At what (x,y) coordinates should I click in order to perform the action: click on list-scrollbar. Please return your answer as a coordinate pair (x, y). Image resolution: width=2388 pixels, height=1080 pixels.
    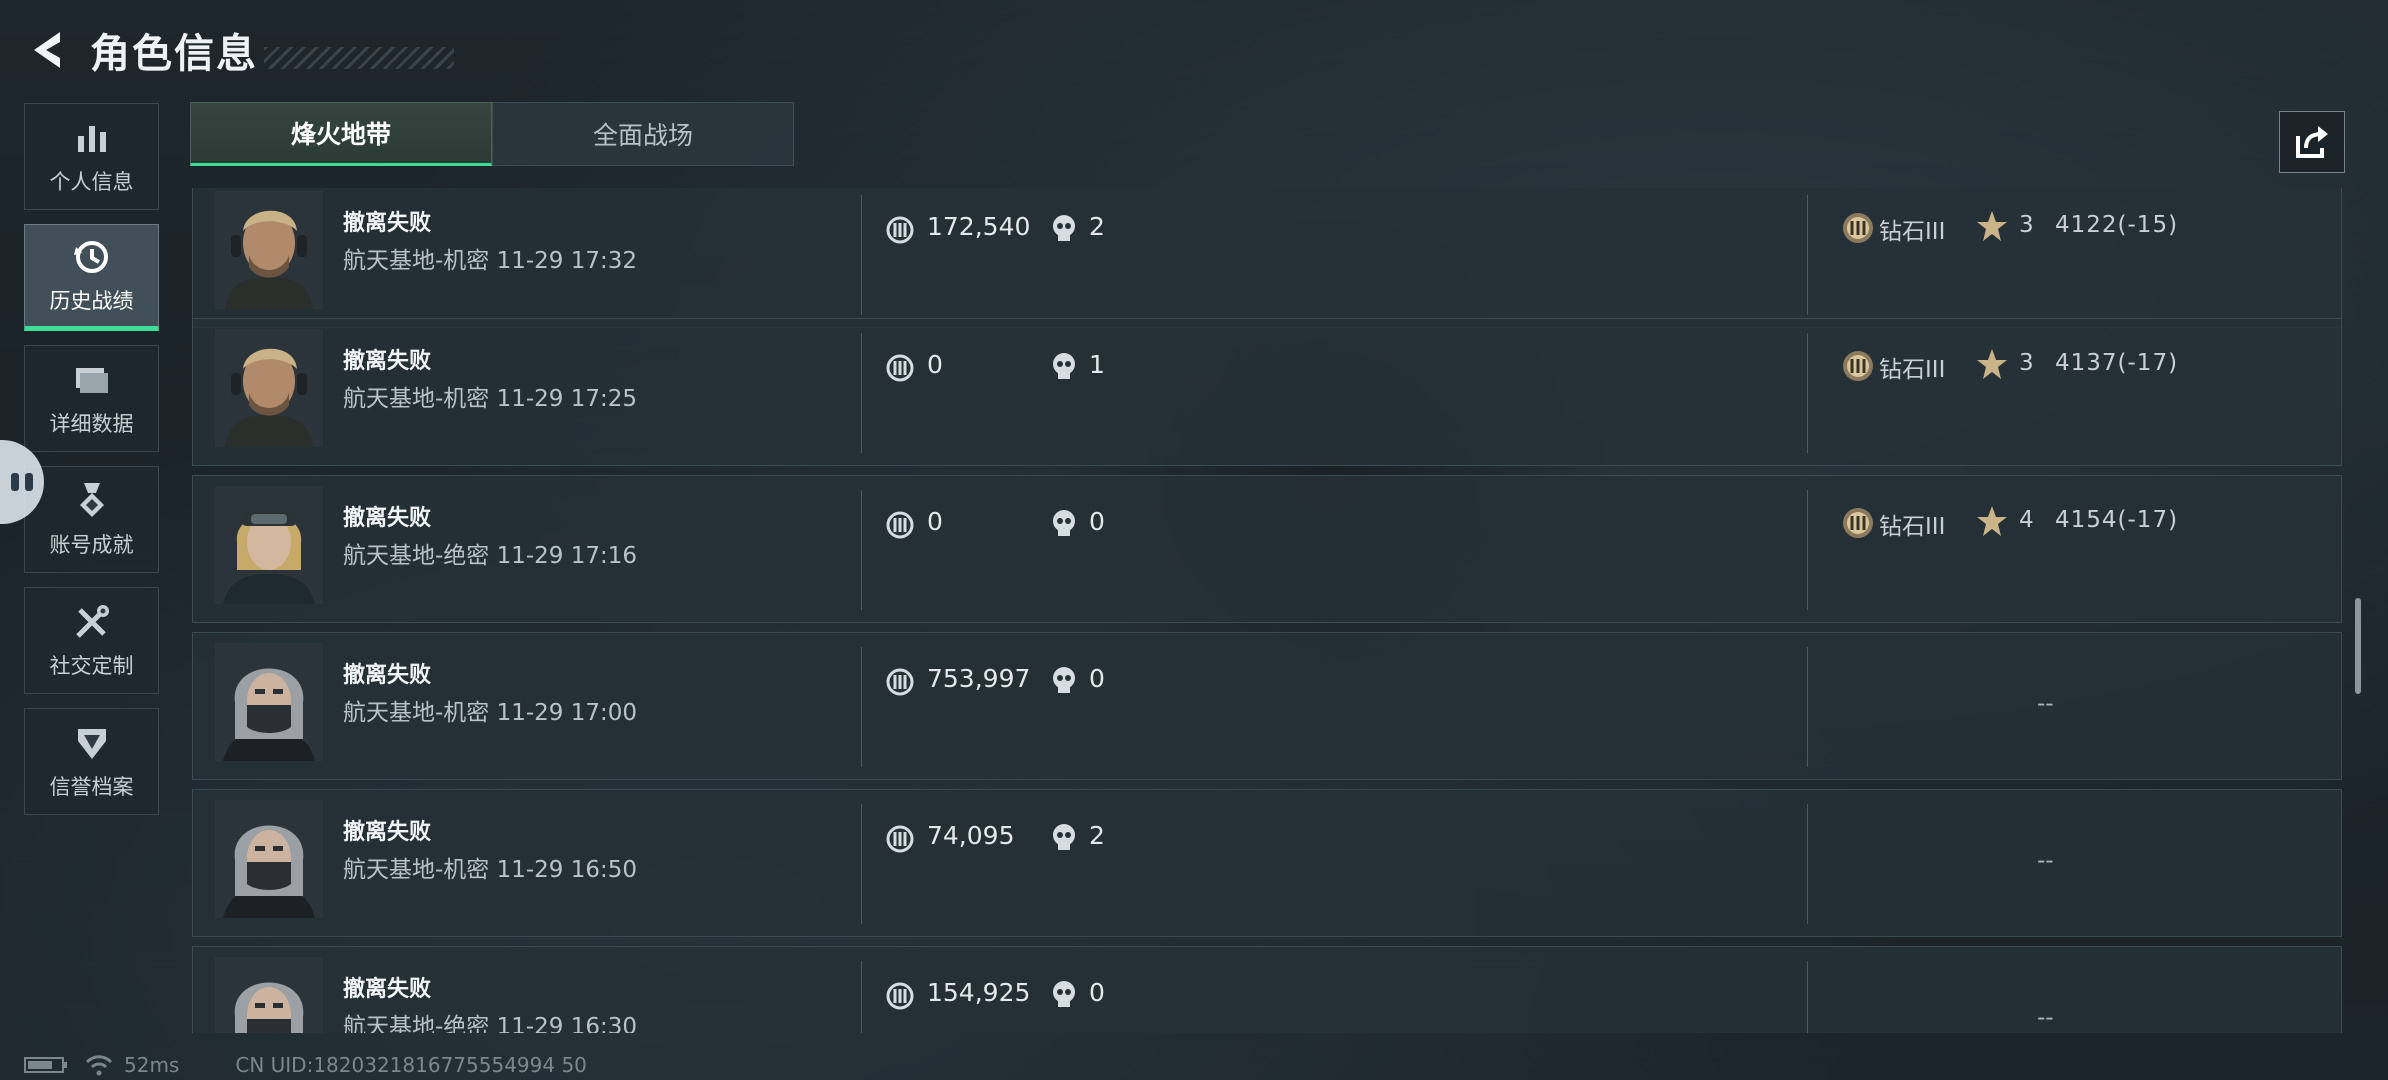
    Looking at the image, I should click on (2358, 646).